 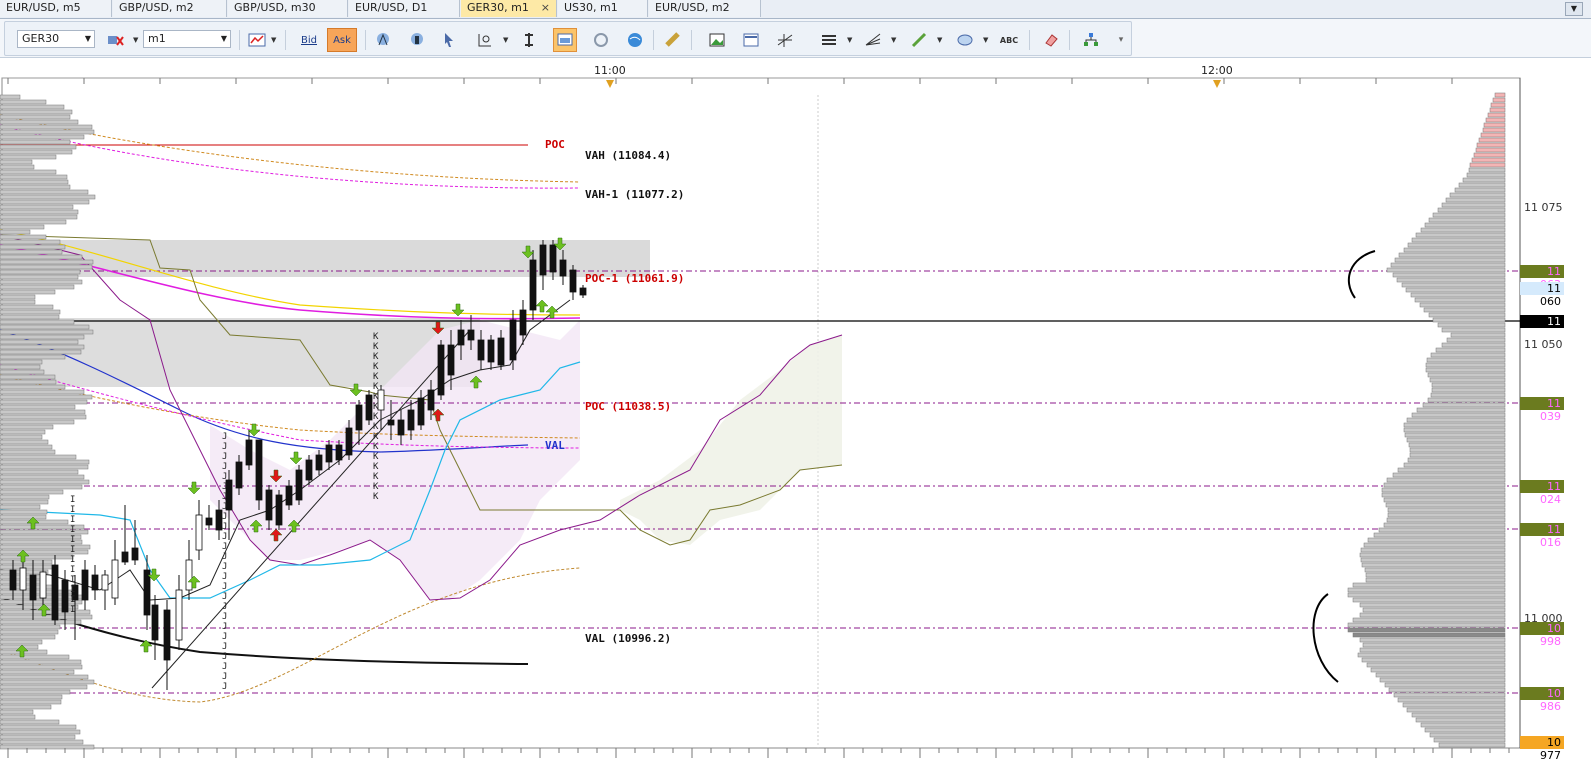 What do you see at coordinates (1542, 410) in the screenshot?
I see `price-badge-11039: 11 039` at bounding box center [1542, 410].